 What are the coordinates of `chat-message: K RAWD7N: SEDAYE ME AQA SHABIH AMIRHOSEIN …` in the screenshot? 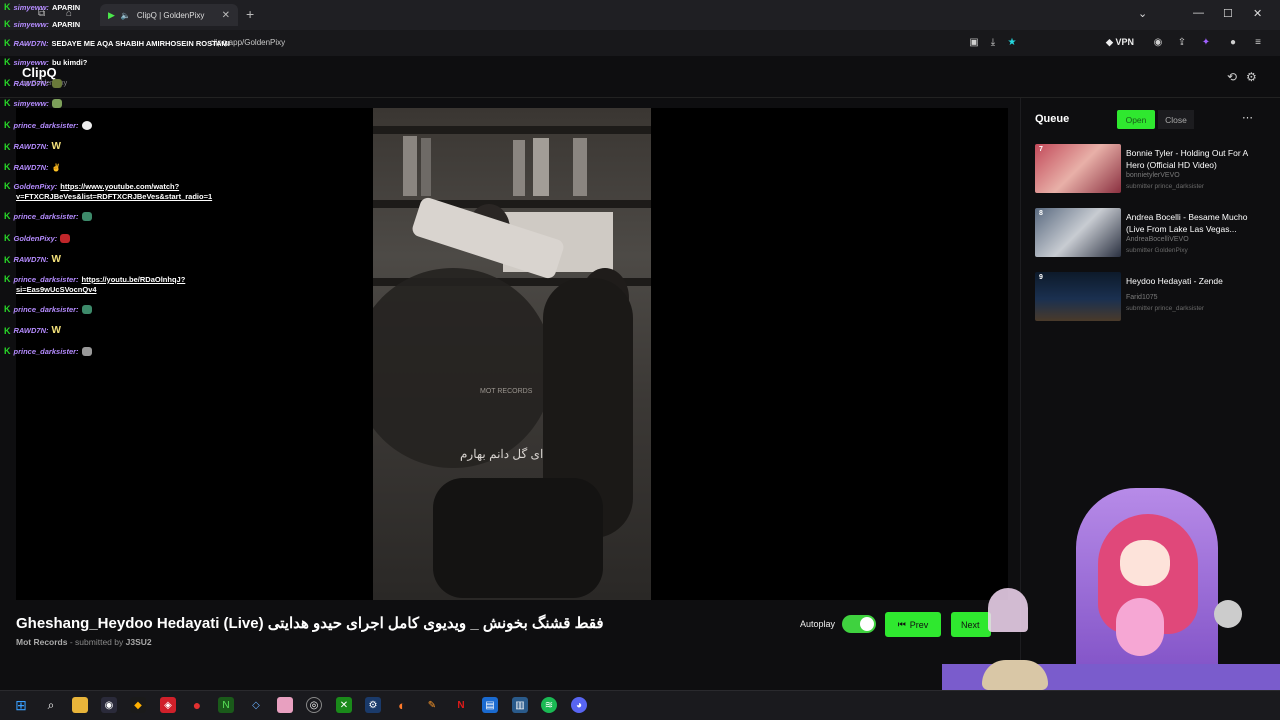 It's located at (117, 43).